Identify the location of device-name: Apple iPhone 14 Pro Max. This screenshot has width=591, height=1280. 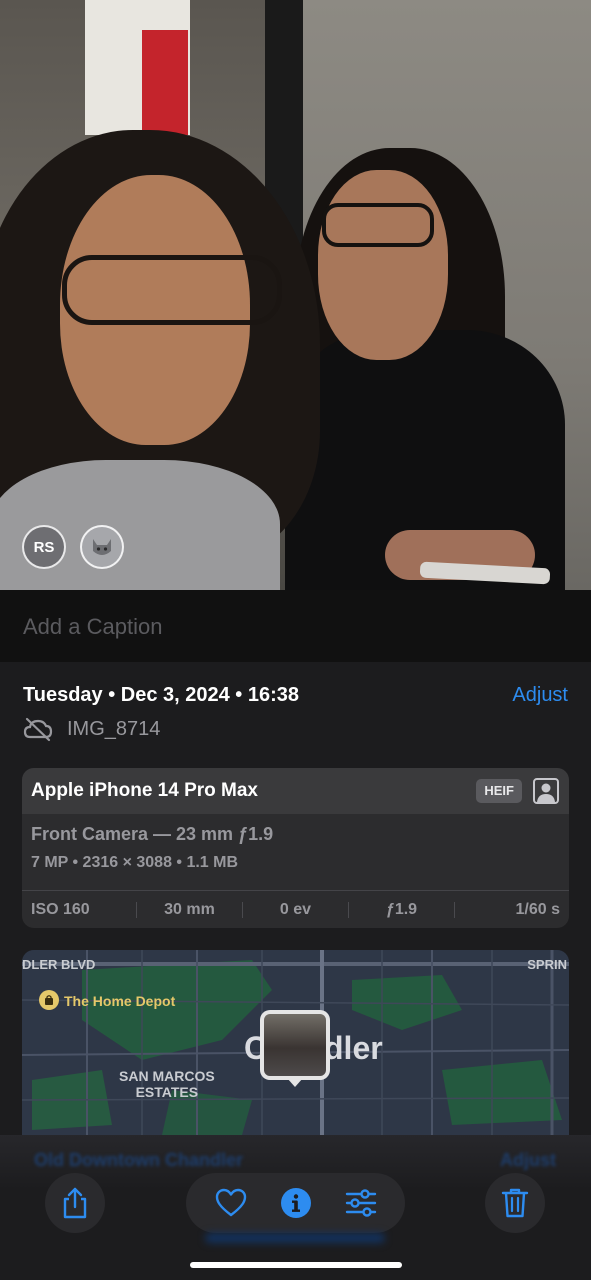
(144, 790).